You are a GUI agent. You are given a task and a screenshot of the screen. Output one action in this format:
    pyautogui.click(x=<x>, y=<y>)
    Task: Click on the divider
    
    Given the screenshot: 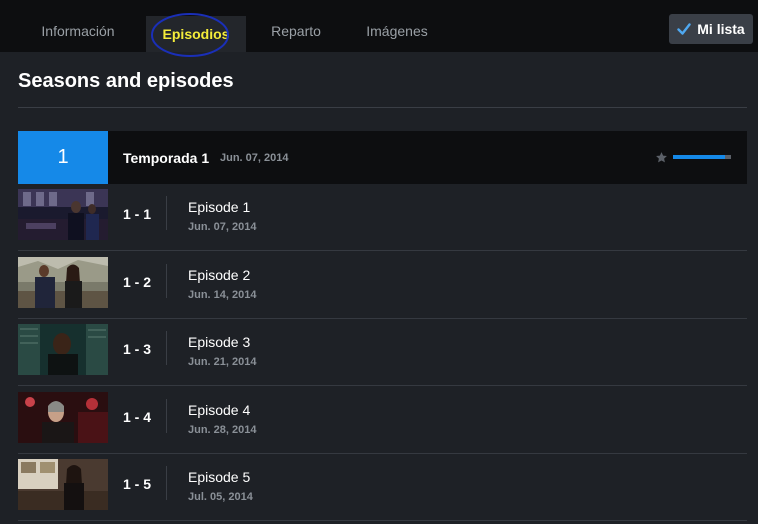 What is the action you would take?
    pyautogui.click(x=382, y=107)
    